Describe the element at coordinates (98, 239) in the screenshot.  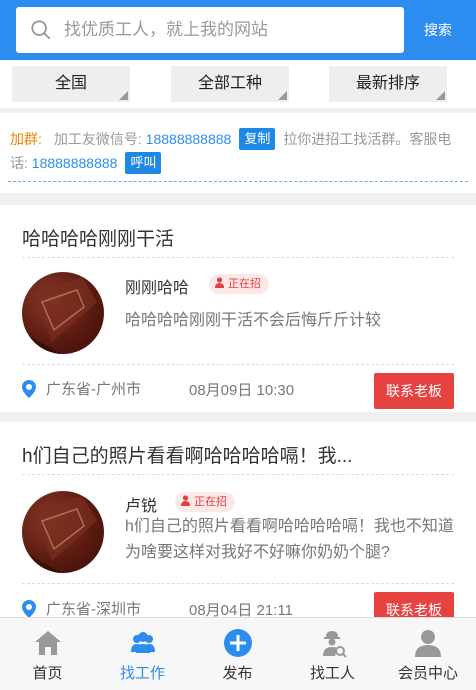
I see `job-title: 哈哈哈哈刚刚干活` at that location.